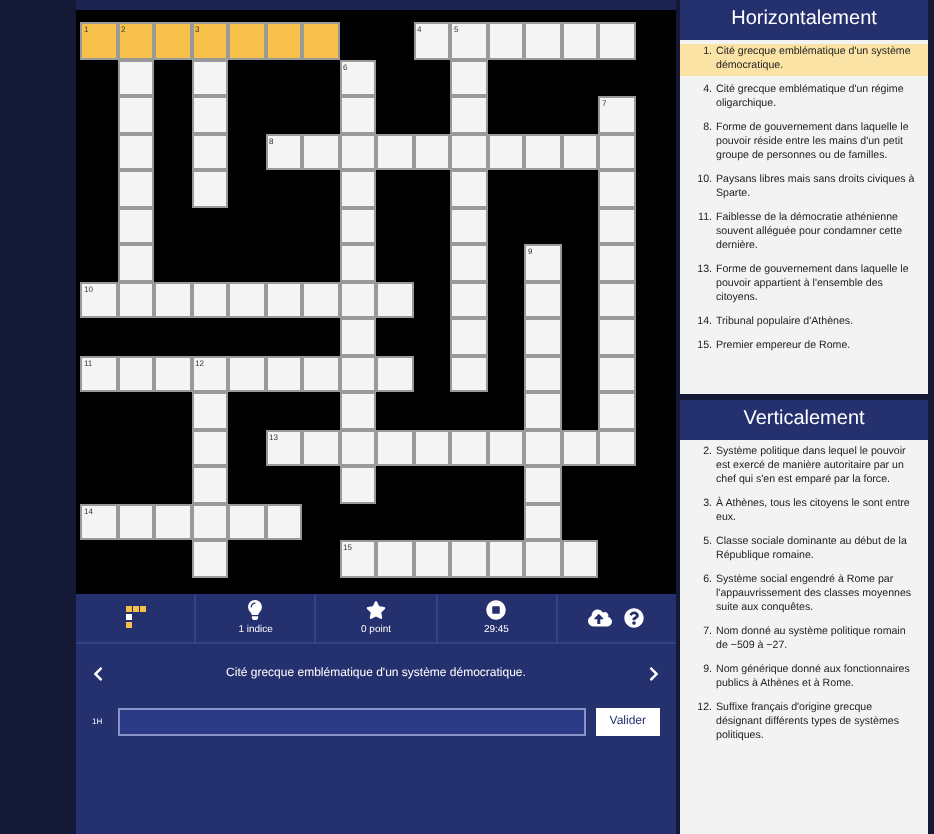 This screenshot has height=834, width=934. I want to click on previous-arrow-icon, so click(98, 674).